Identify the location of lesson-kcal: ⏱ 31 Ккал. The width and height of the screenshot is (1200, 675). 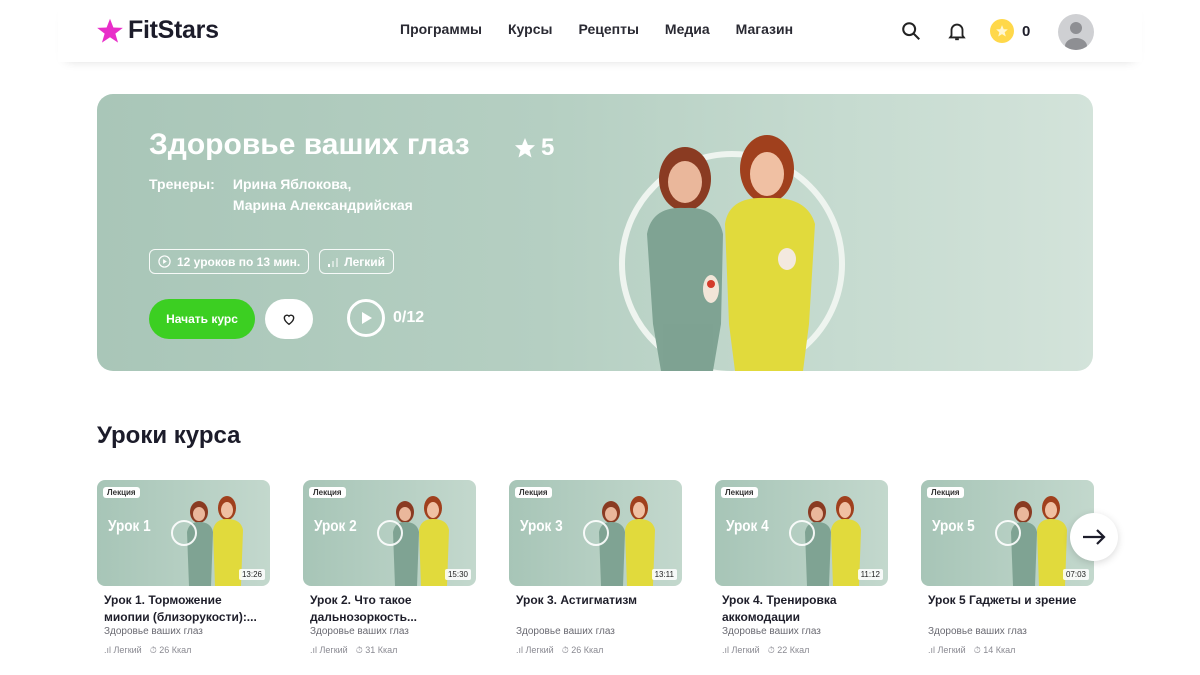
(376, 650).